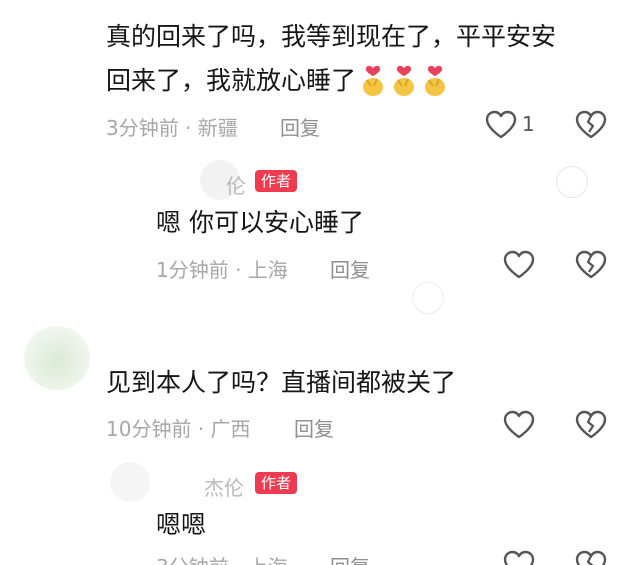  I want to click on comment-time-location: 3分钟前 · 新疆, so click(172, 128).